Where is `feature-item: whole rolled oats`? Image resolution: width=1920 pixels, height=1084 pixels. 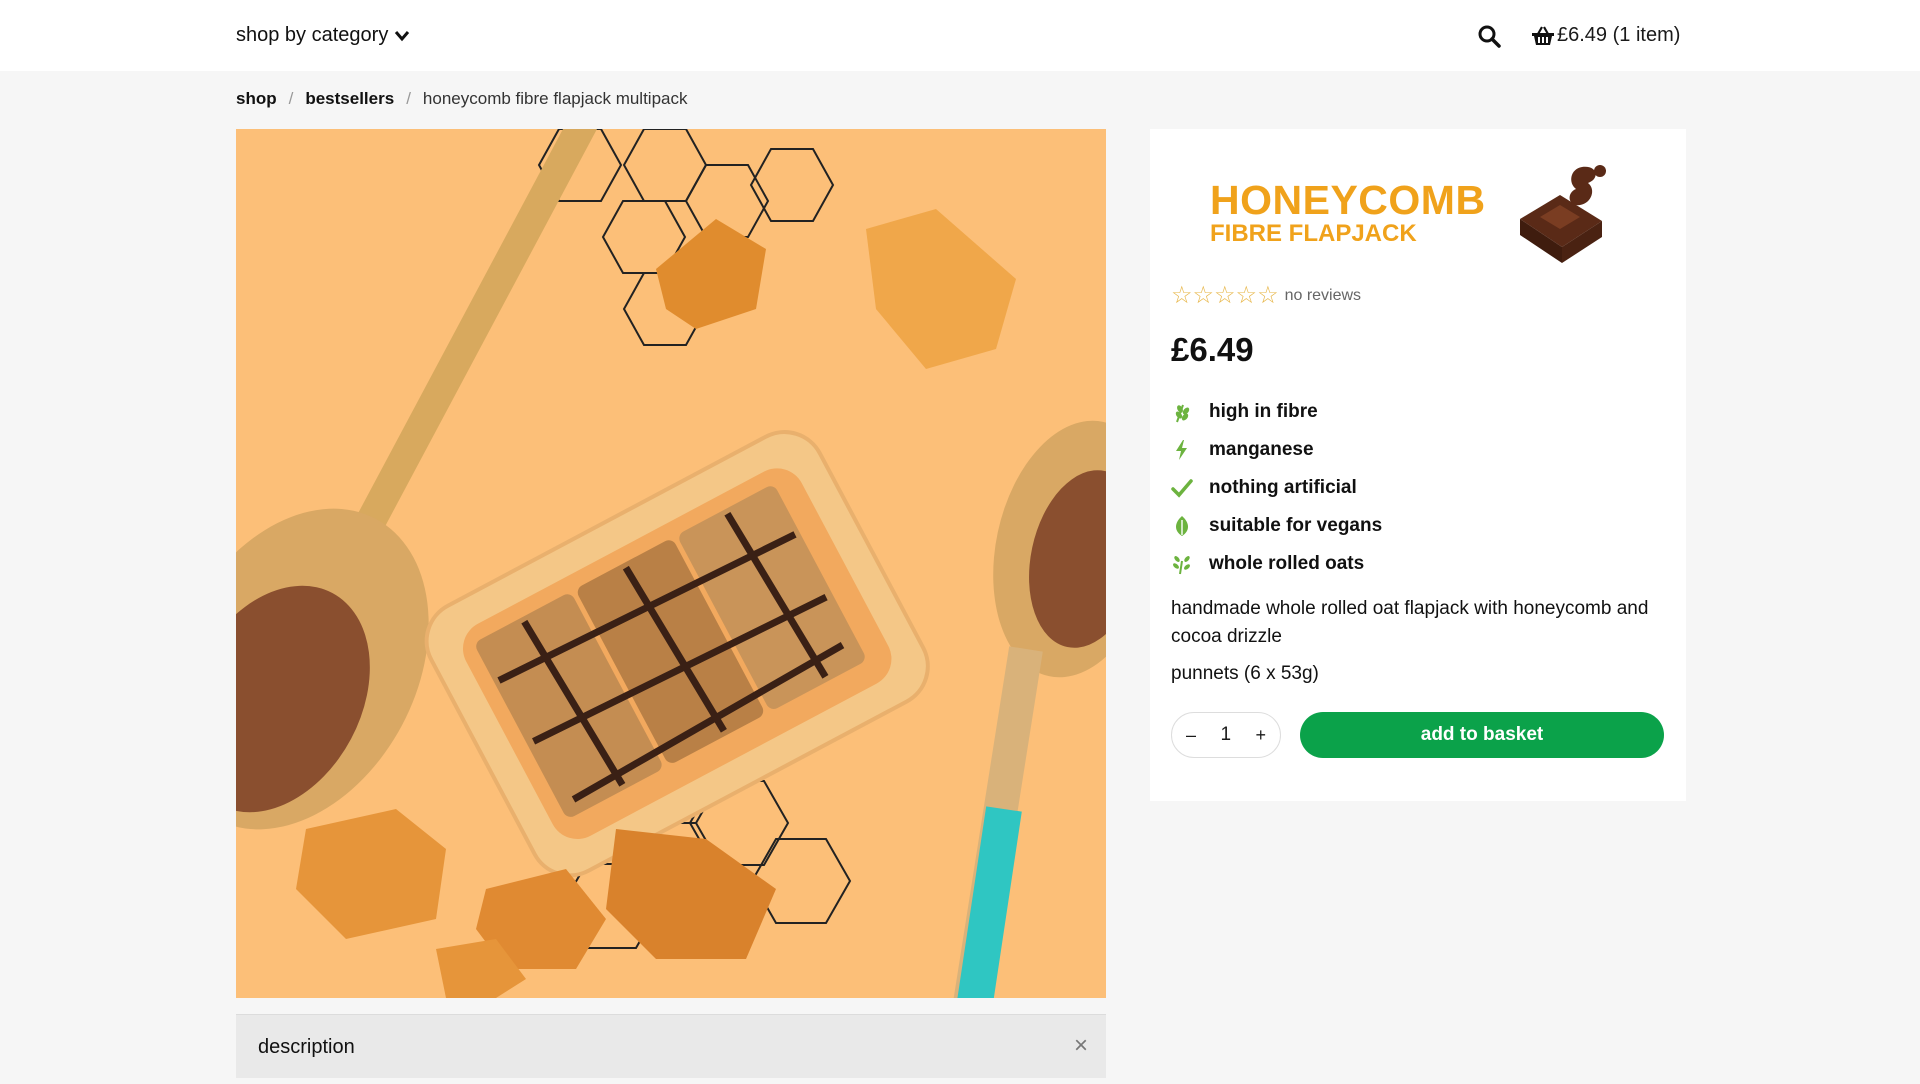 feature-item: whole rolled oats is located at coordinates (1276, 564).